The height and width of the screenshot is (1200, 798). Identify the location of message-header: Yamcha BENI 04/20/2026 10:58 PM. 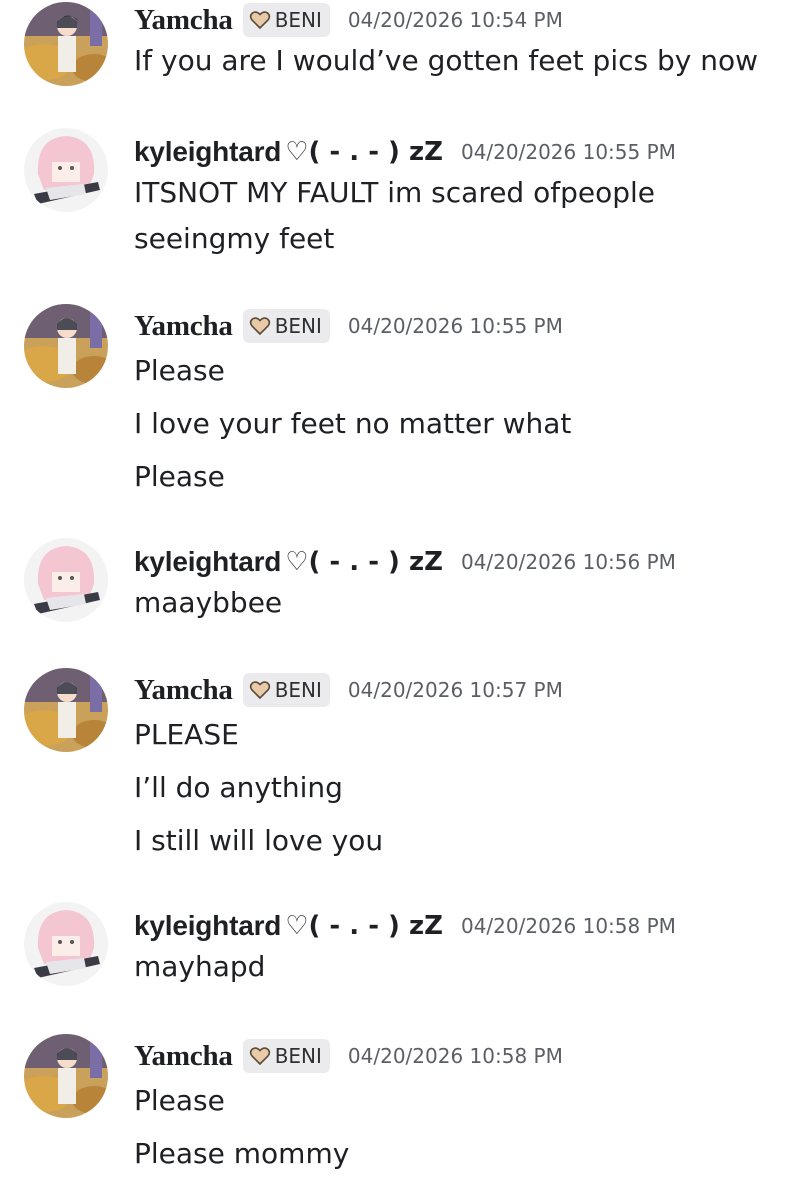
(348, 1056).